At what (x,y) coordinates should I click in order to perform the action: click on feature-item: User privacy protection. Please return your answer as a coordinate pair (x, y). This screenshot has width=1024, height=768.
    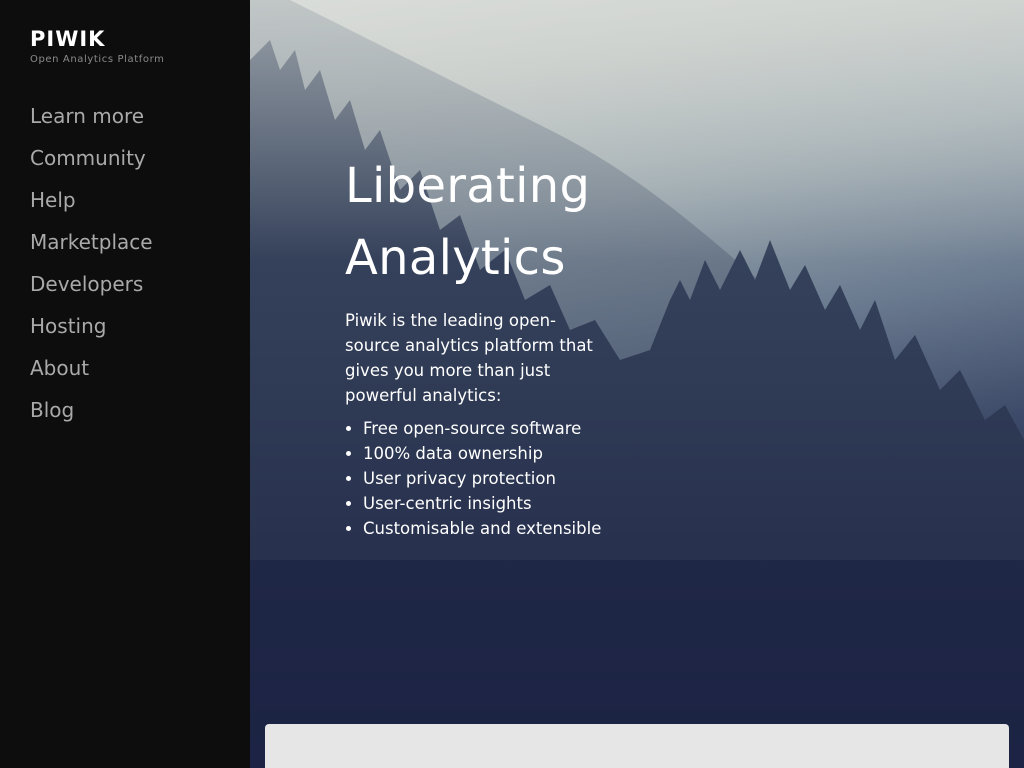
    Looking at the image, I should click on (485, 478).